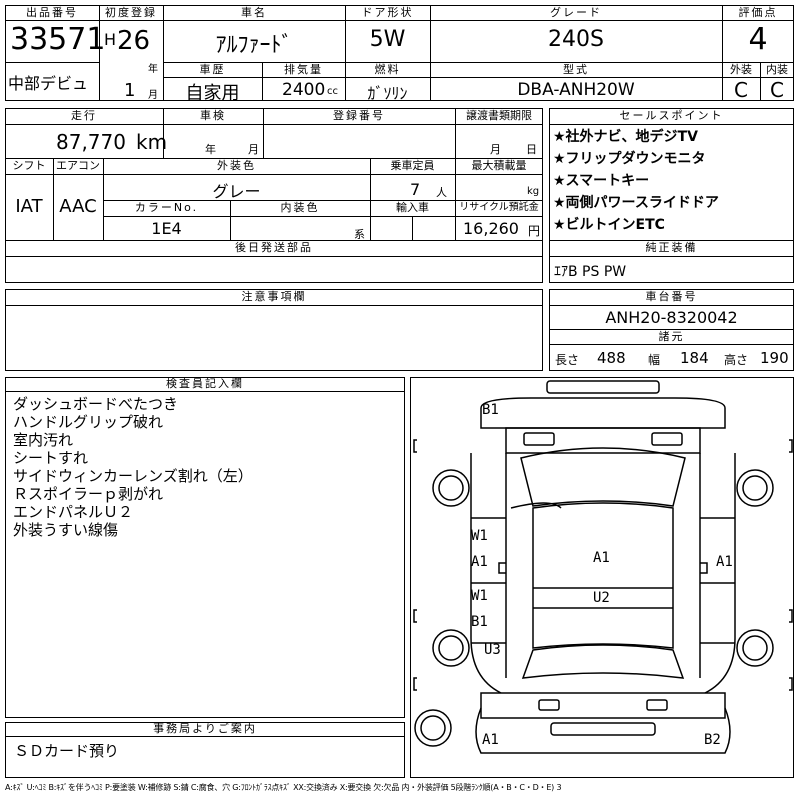 Image resolution: width=800 pixels, height=800 pixels. What do you see at coordinates (236, 191) in the screenshot?
I see `exterior-color: グレー` at bounding box center [236, 191].